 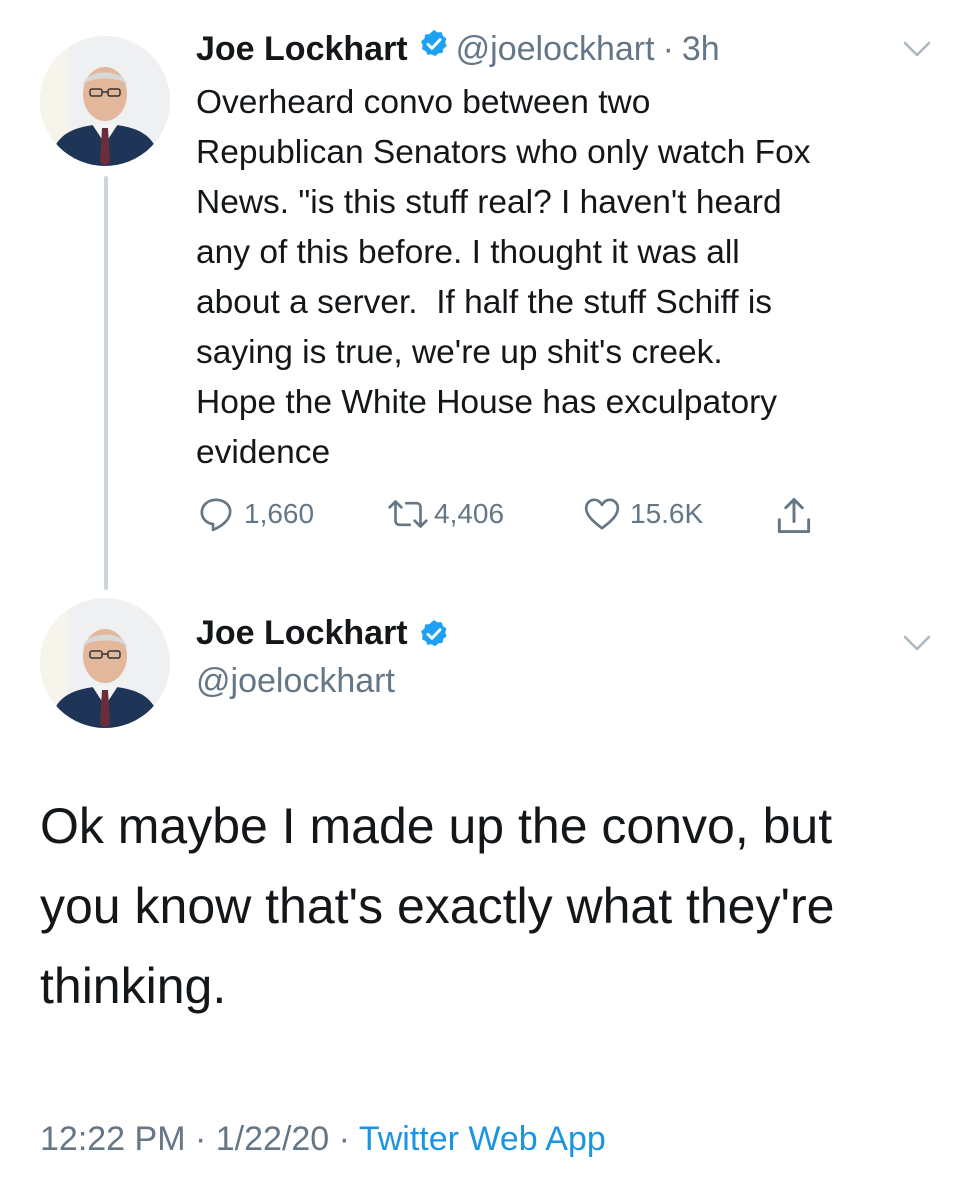 I want to click on tweet-meta: 12:22 PM · 1/22/20 · Twitter Web App, so click(x=323, y=1139).